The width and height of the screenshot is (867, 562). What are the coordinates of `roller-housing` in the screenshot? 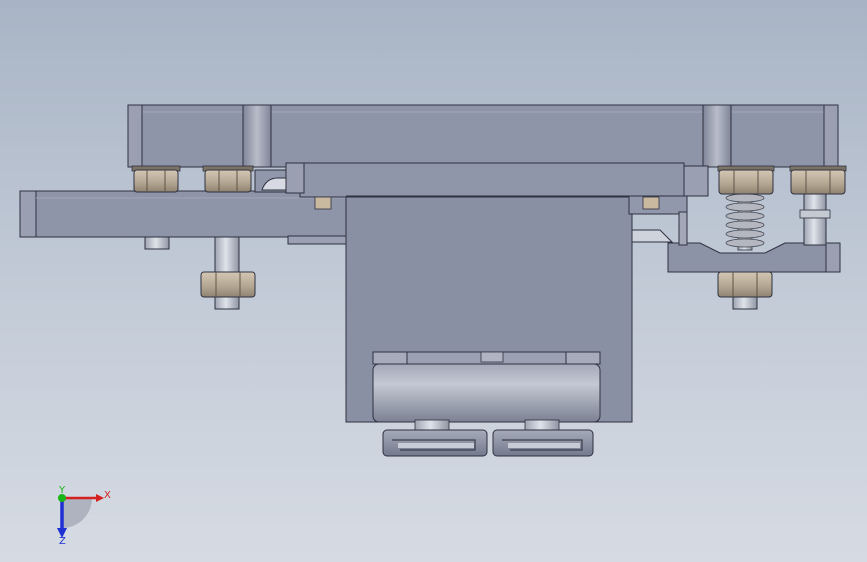 It's located at (486, 358).